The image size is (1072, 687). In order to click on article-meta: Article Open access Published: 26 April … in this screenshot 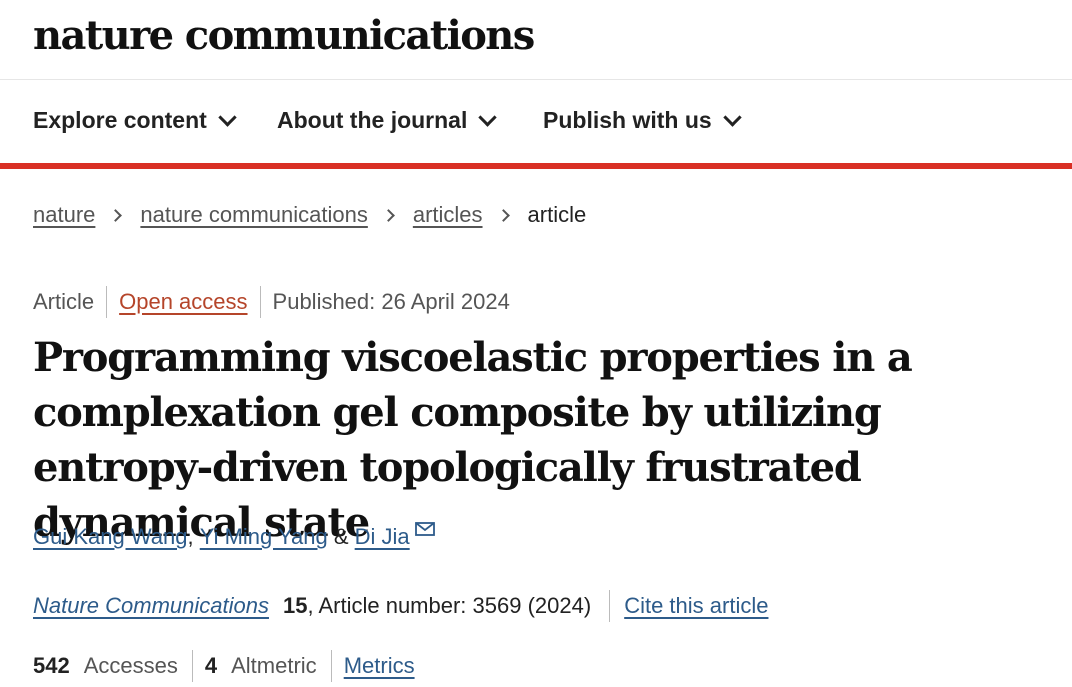, I will do `click(271, 302)`.